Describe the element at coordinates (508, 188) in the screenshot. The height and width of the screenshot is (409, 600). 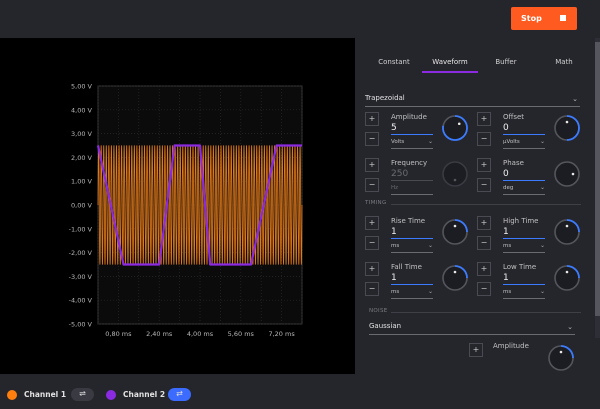
I see `phase-unit-value: deg` at that location.